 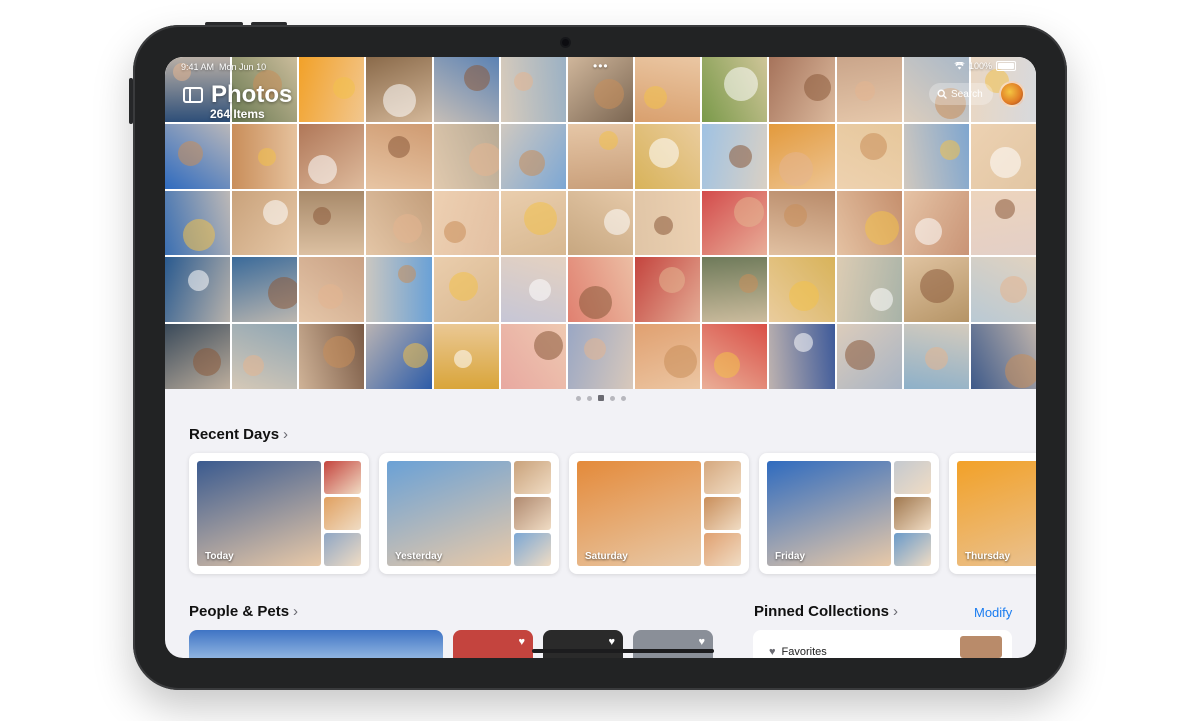 I want to click on people-pets-header: People & Pets ›, so click(x=243, y=611).